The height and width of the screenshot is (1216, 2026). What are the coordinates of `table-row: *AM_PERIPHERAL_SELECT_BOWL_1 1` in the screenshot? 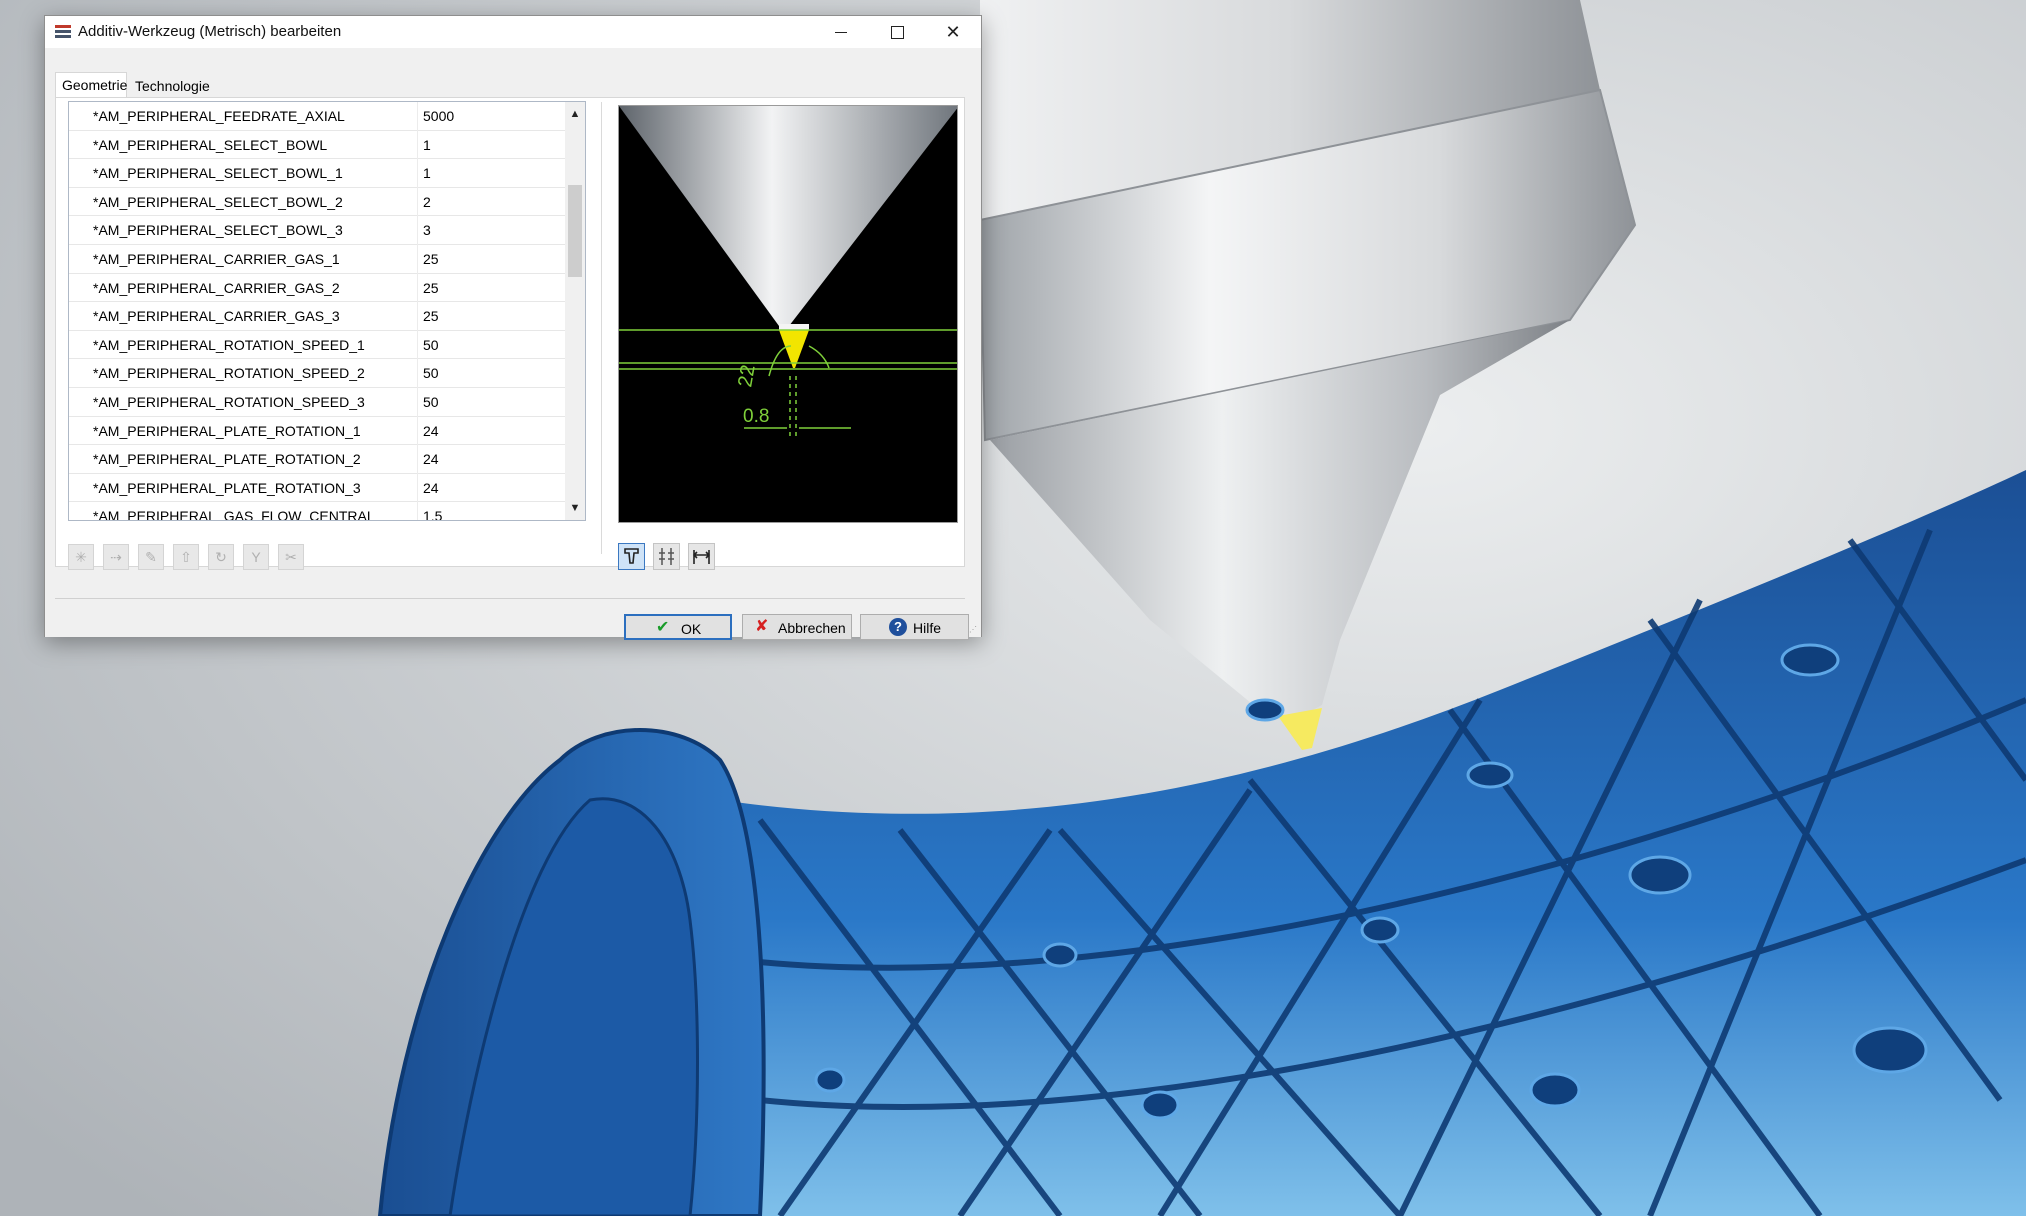 It's located at (317, 173).